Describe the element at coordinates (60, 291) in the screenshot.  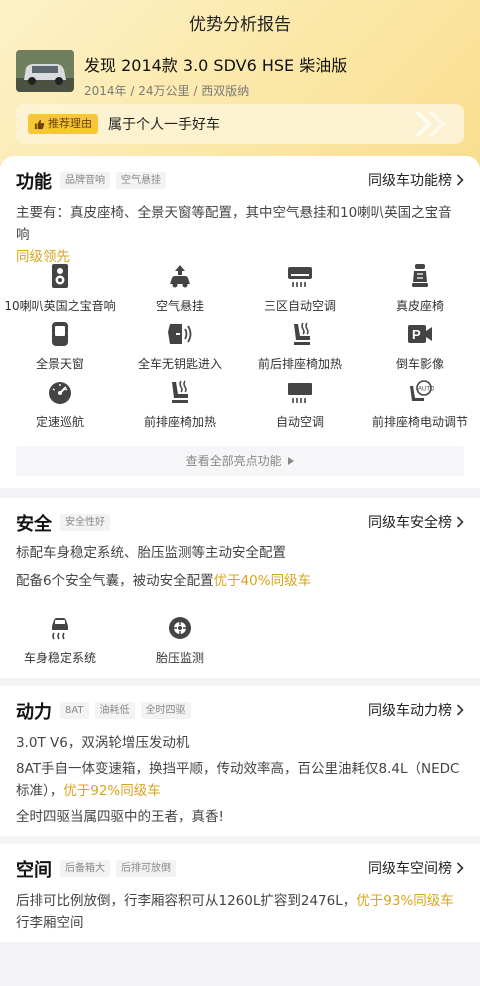
I see `feature-item: 10喇叭英国之宝音响` at that location.